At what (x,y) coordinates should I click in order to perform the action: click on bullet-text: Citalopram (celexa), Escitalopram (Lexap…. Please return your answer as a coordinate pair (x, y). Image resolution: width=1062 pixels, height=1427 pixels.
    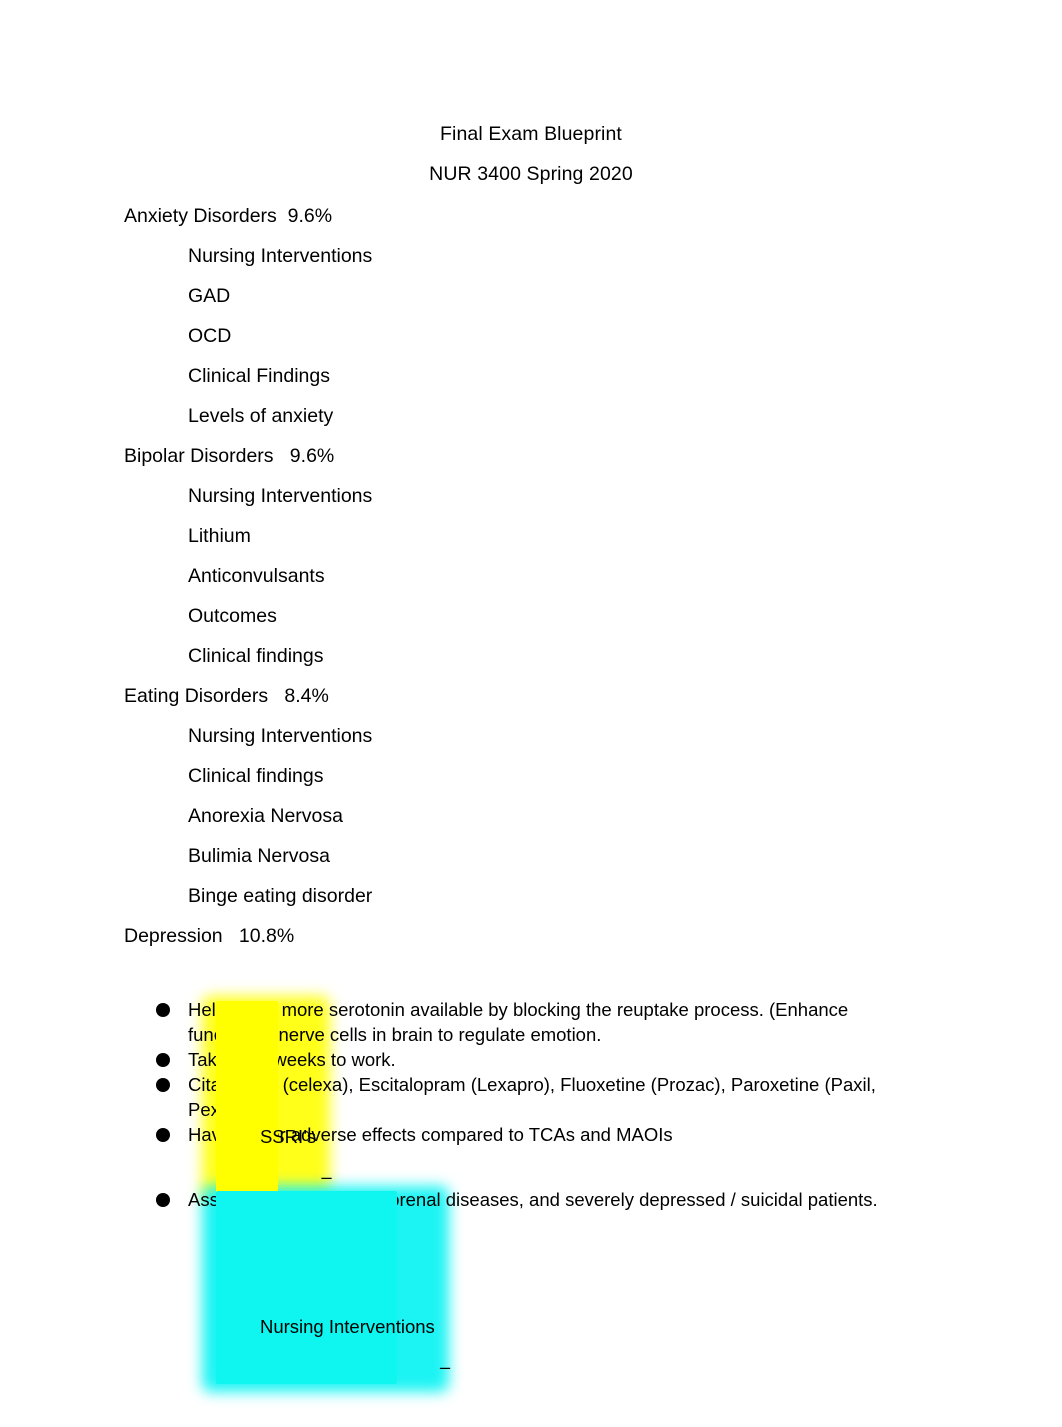
    Looking at the image, I should click on (532, 1097).